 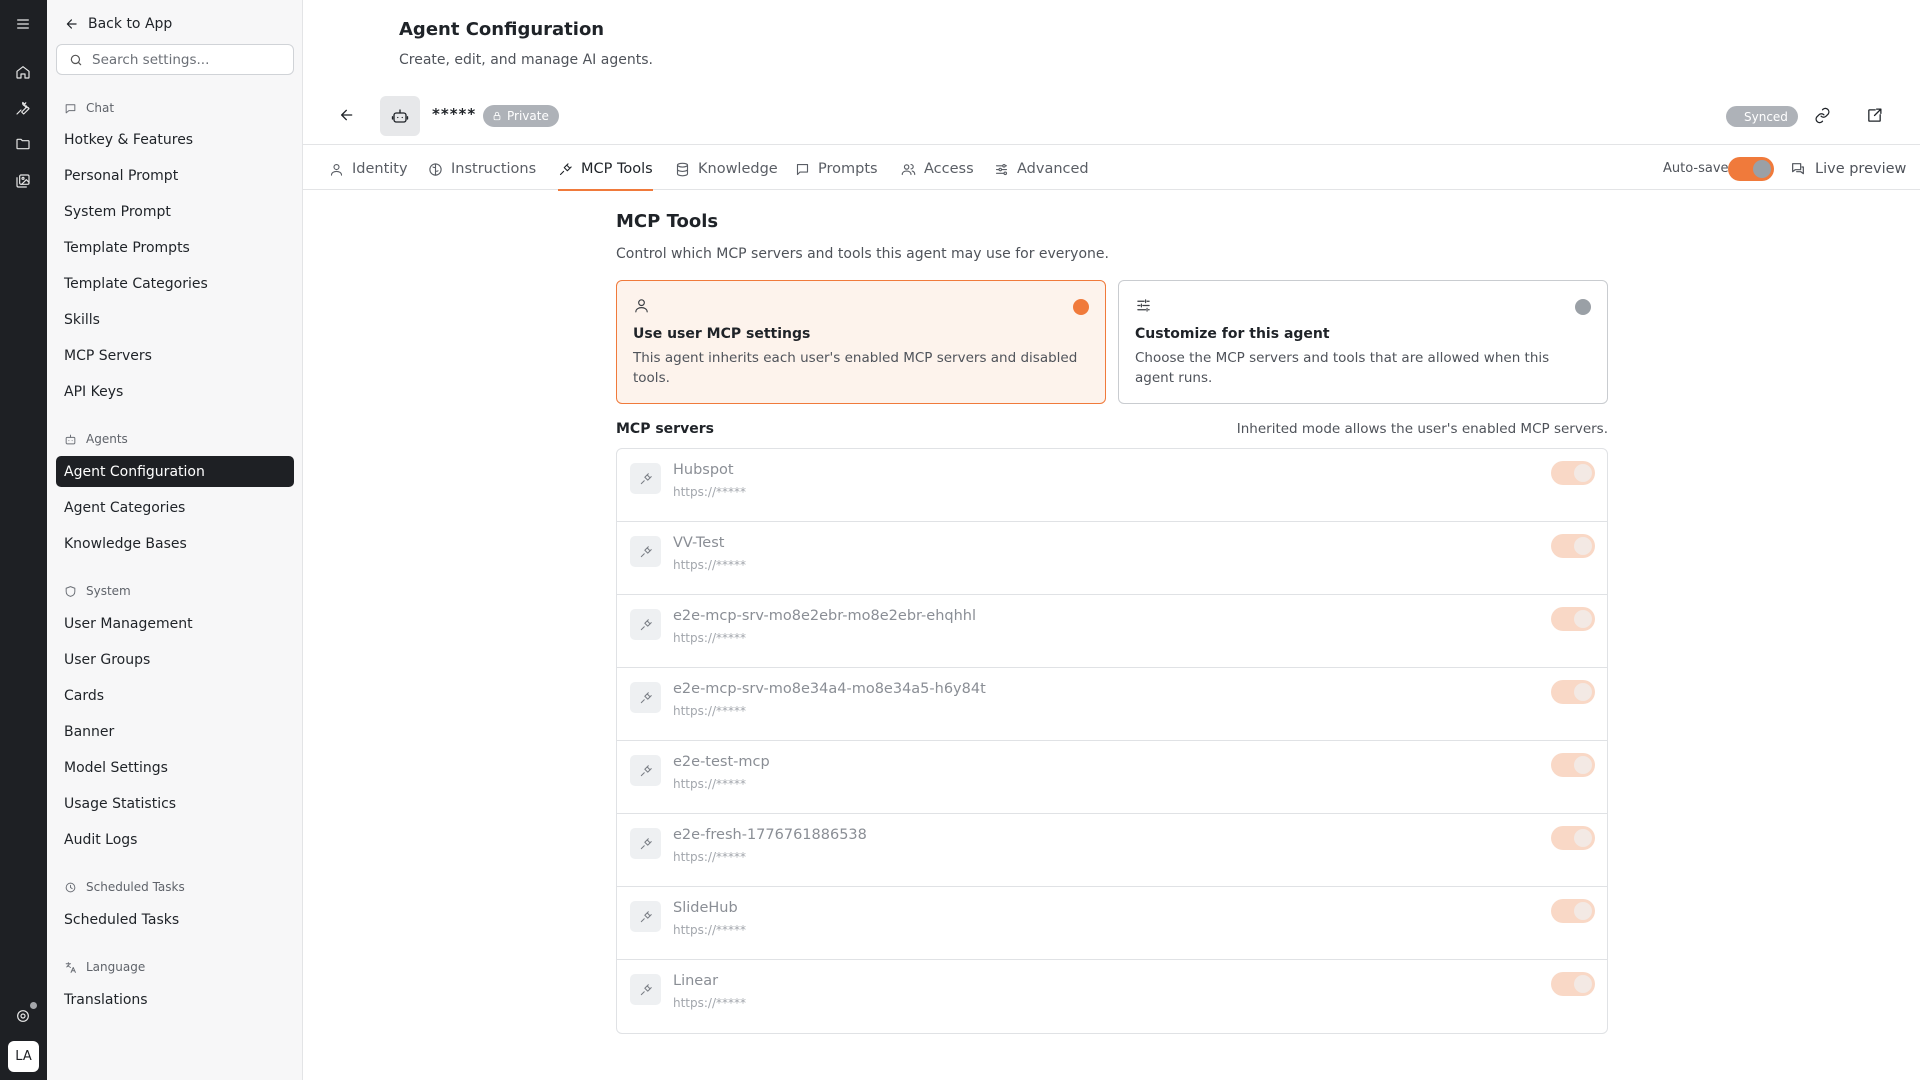 What do you see at coordinates (1081, 307) in the screenshot?
I see `mode-radio-selected` at bounding box center [1081, 307].